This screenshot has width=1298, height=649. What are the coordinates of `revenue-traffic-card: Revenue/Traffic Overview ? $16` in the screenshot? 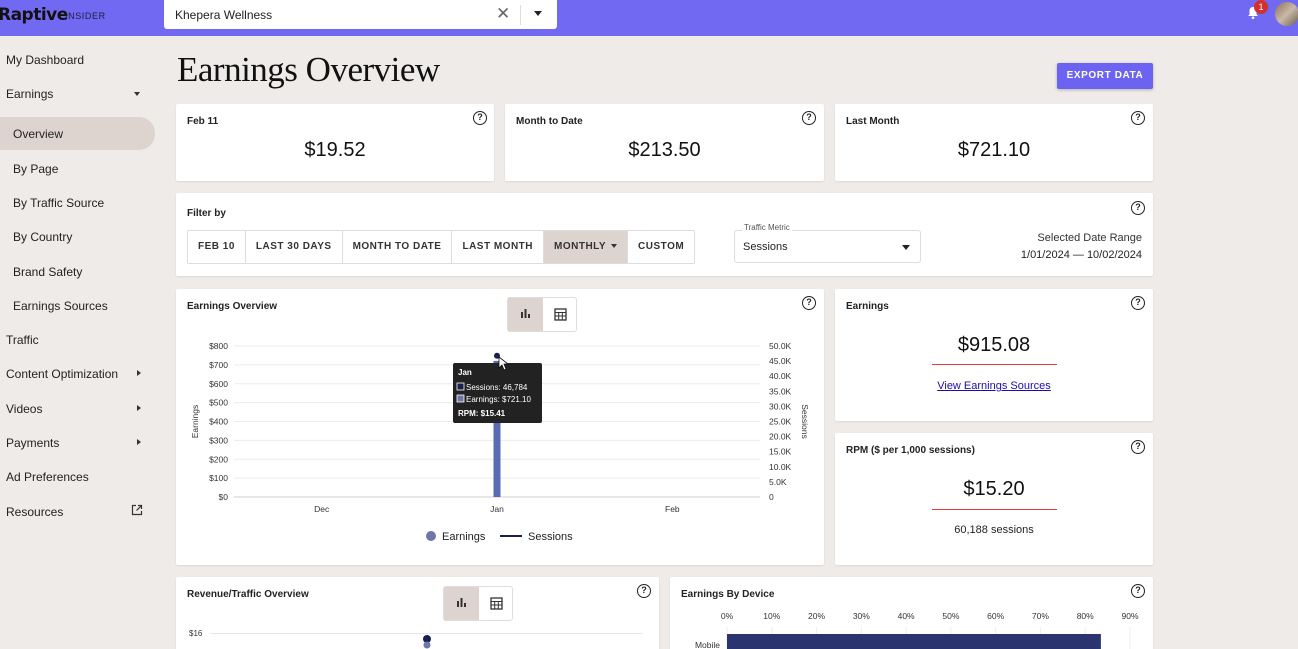 It's located at (417, 613).